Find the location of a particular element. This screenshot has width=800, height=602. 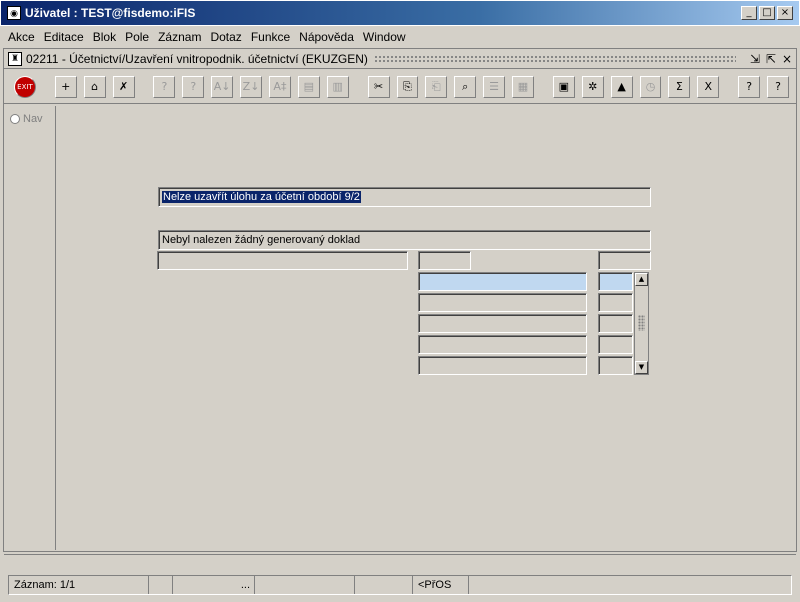

nav-radio: Nav is located at coordinates (26, 119).